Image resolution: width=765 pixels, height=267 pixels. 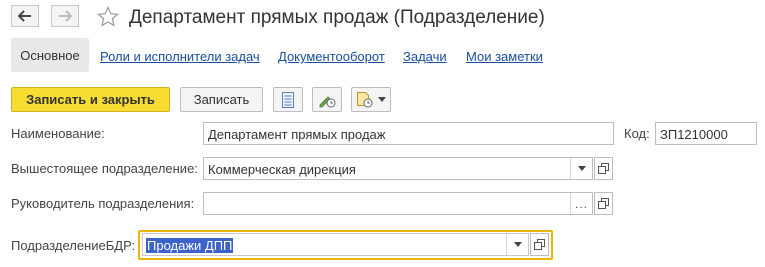 What do you see at coordinates (103, 203) in the screenshot?
I see `department-head-label: Руководитель подразделения:` at bounding box center [103, 203].